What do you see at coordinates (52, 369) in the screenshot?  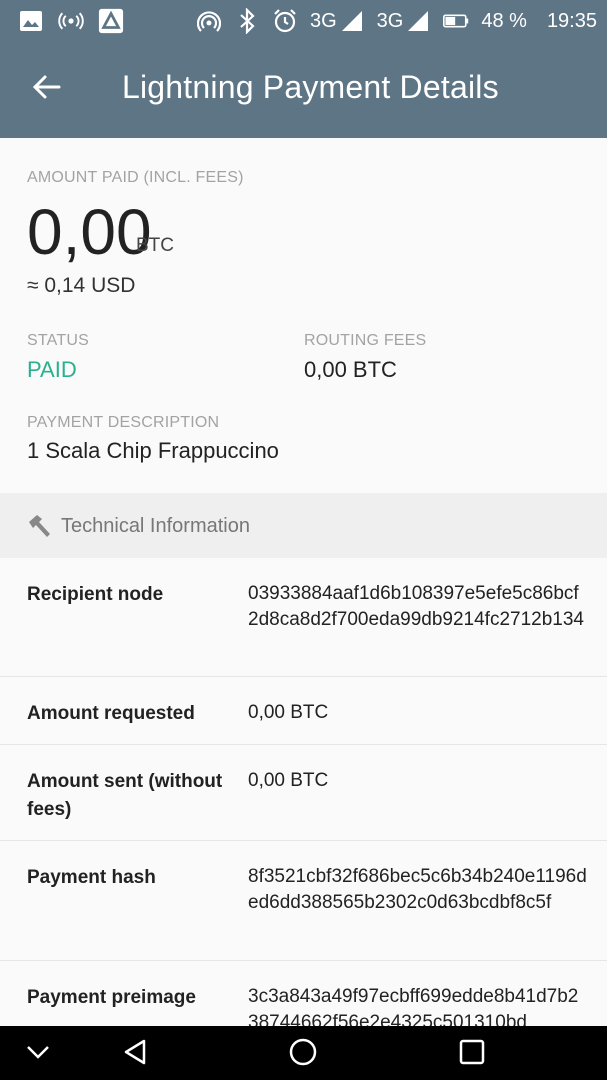 I see `status-badge: PAID` at bounding box center [52, 369].